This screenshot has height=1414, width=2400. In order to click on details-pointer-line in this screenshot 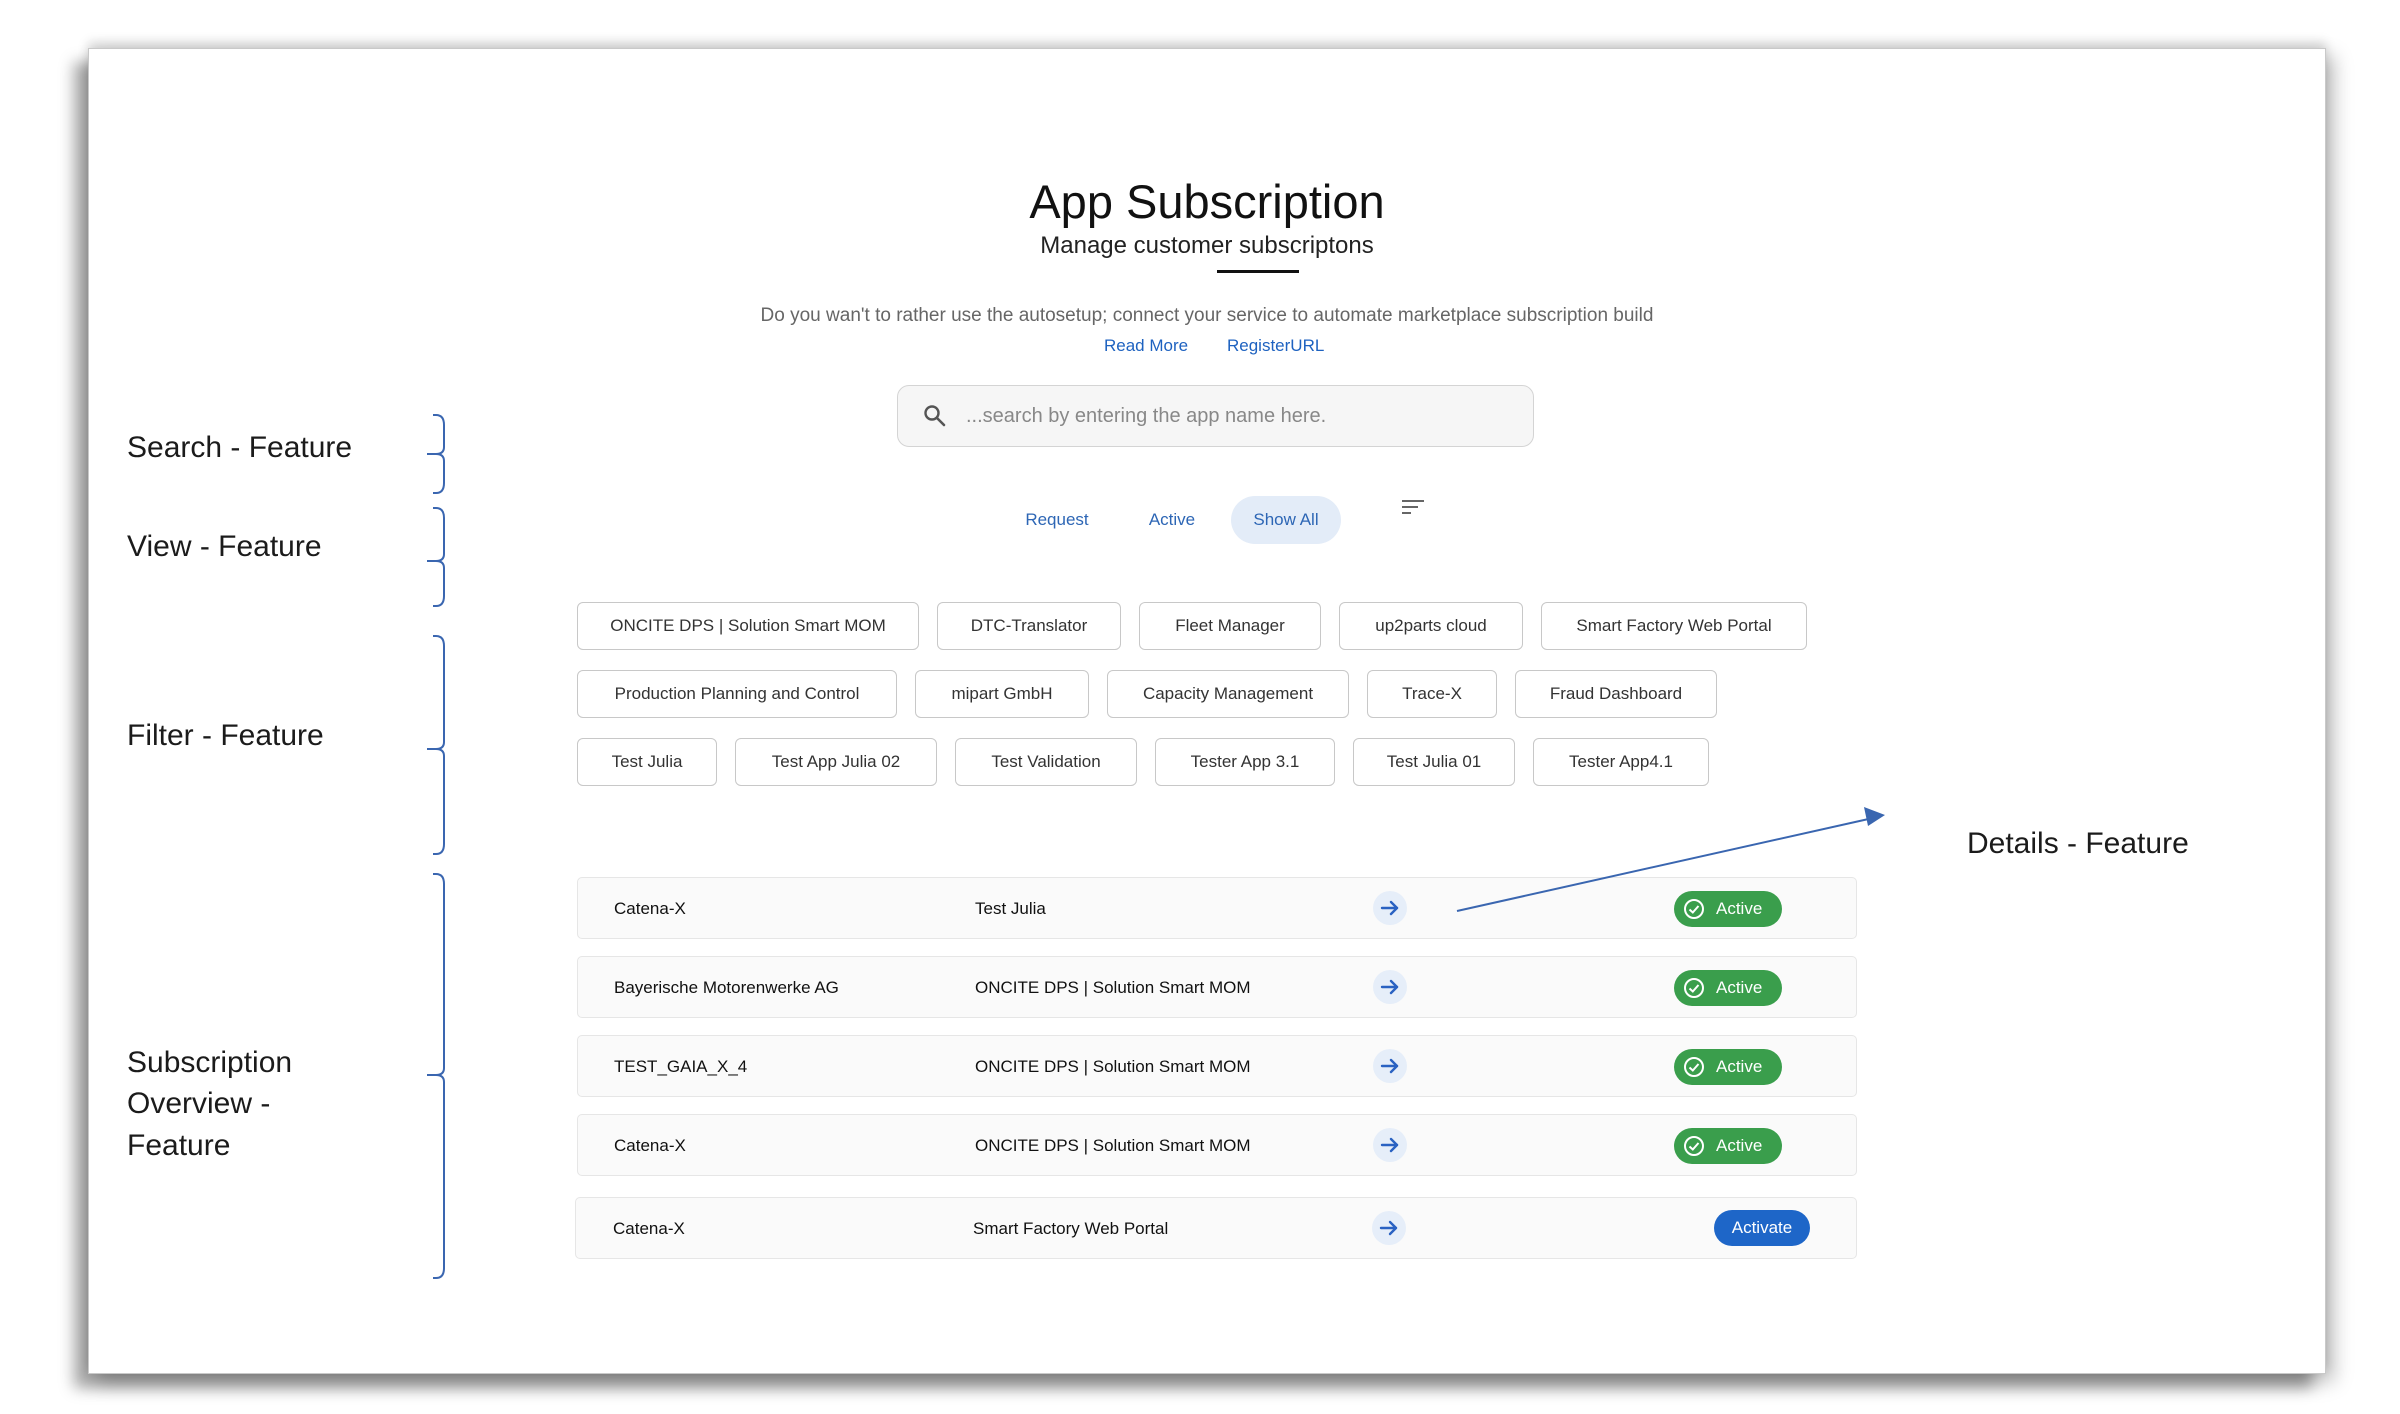, I will do `click(1665, 864)`.